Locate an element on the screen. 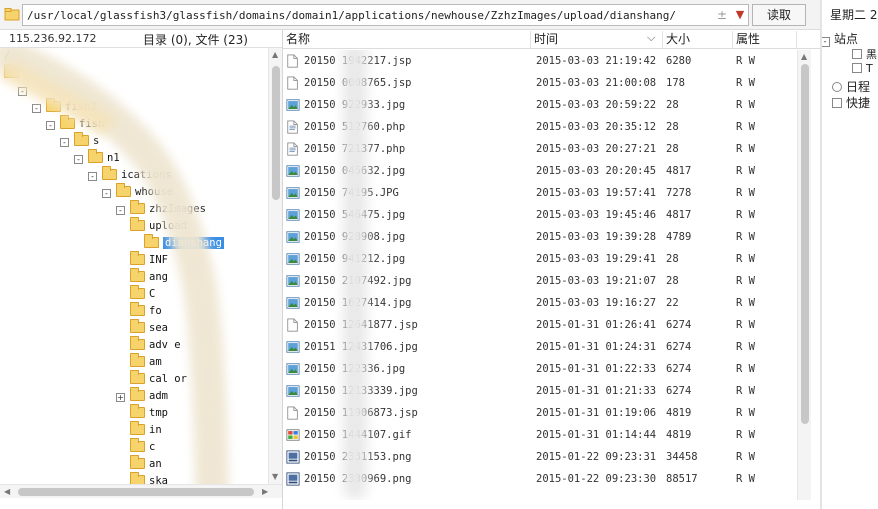 The width and height of the screenshot is (878, 509). shortcut-item: 快捷 is located at coordinates (851, 102).